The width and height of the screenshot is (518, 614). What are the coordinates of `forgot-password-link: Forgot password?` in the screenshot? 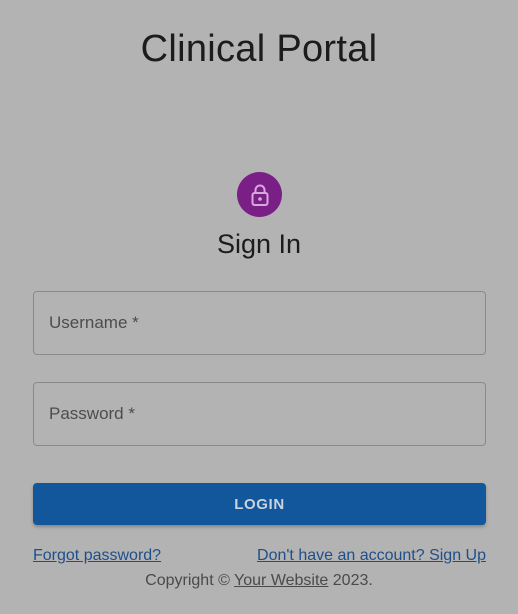 It's located at (97, 556).